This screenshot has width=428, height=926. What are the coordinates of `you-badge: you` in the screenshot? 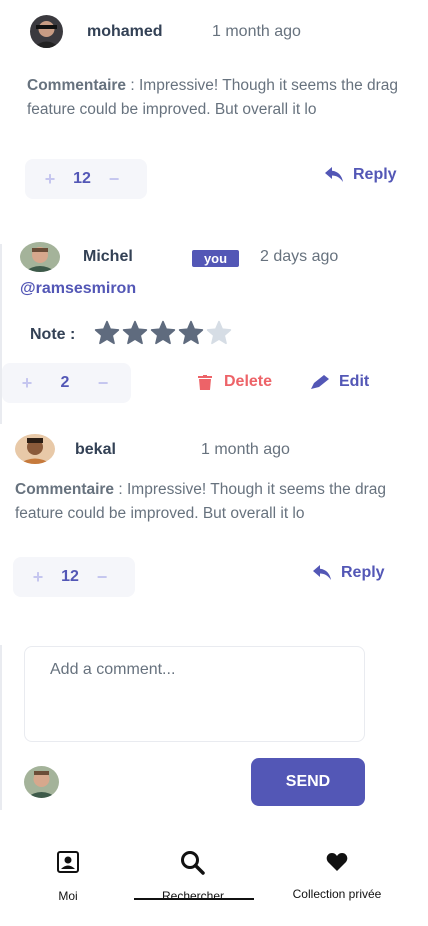 It's located at (215, 258).